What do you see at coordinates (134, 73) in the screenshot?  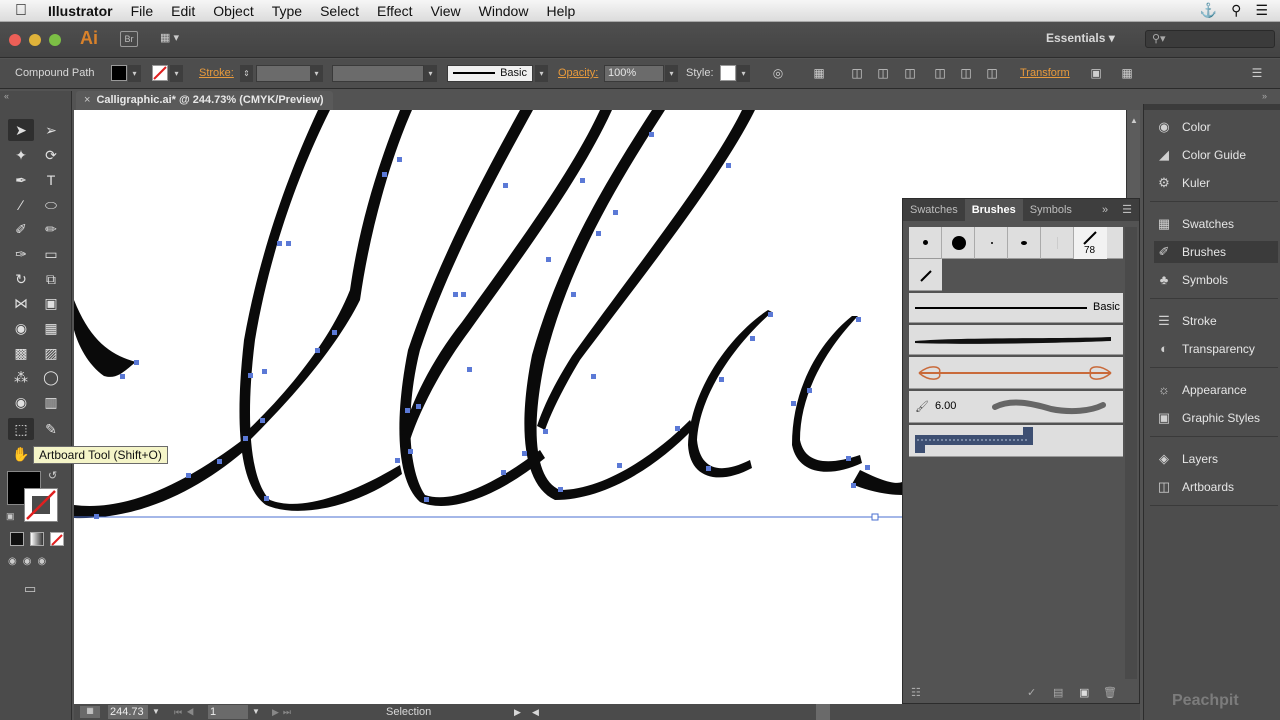 I see `fill-dropdown: ▾` at bounding box center [134, 73].